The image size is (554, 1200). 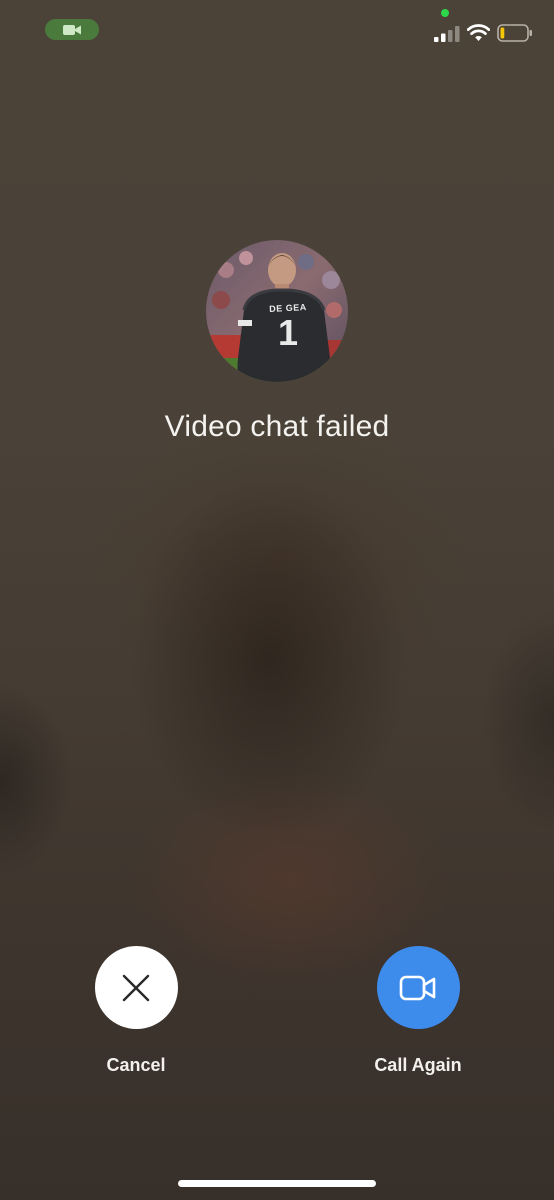 I want to click on camera-in-use-indicator, so click(x=72, y=29).